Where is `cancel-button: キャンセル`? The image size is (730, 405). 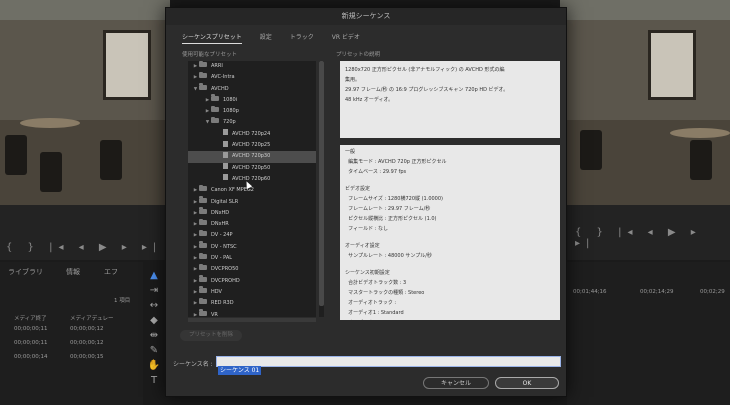
cancel-button: キャンセル is located at coordinates (456, 383).